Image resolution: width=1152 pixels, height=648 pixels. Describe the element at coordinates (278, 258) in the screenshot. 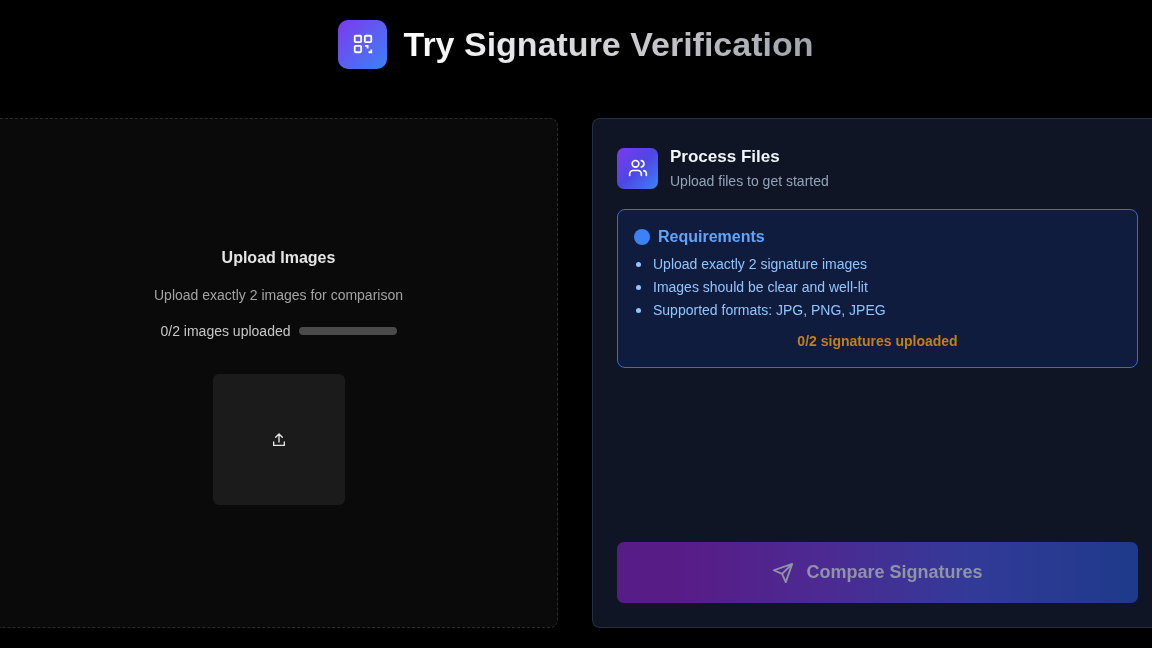

I see `upload-title: Upload Images` at that location.